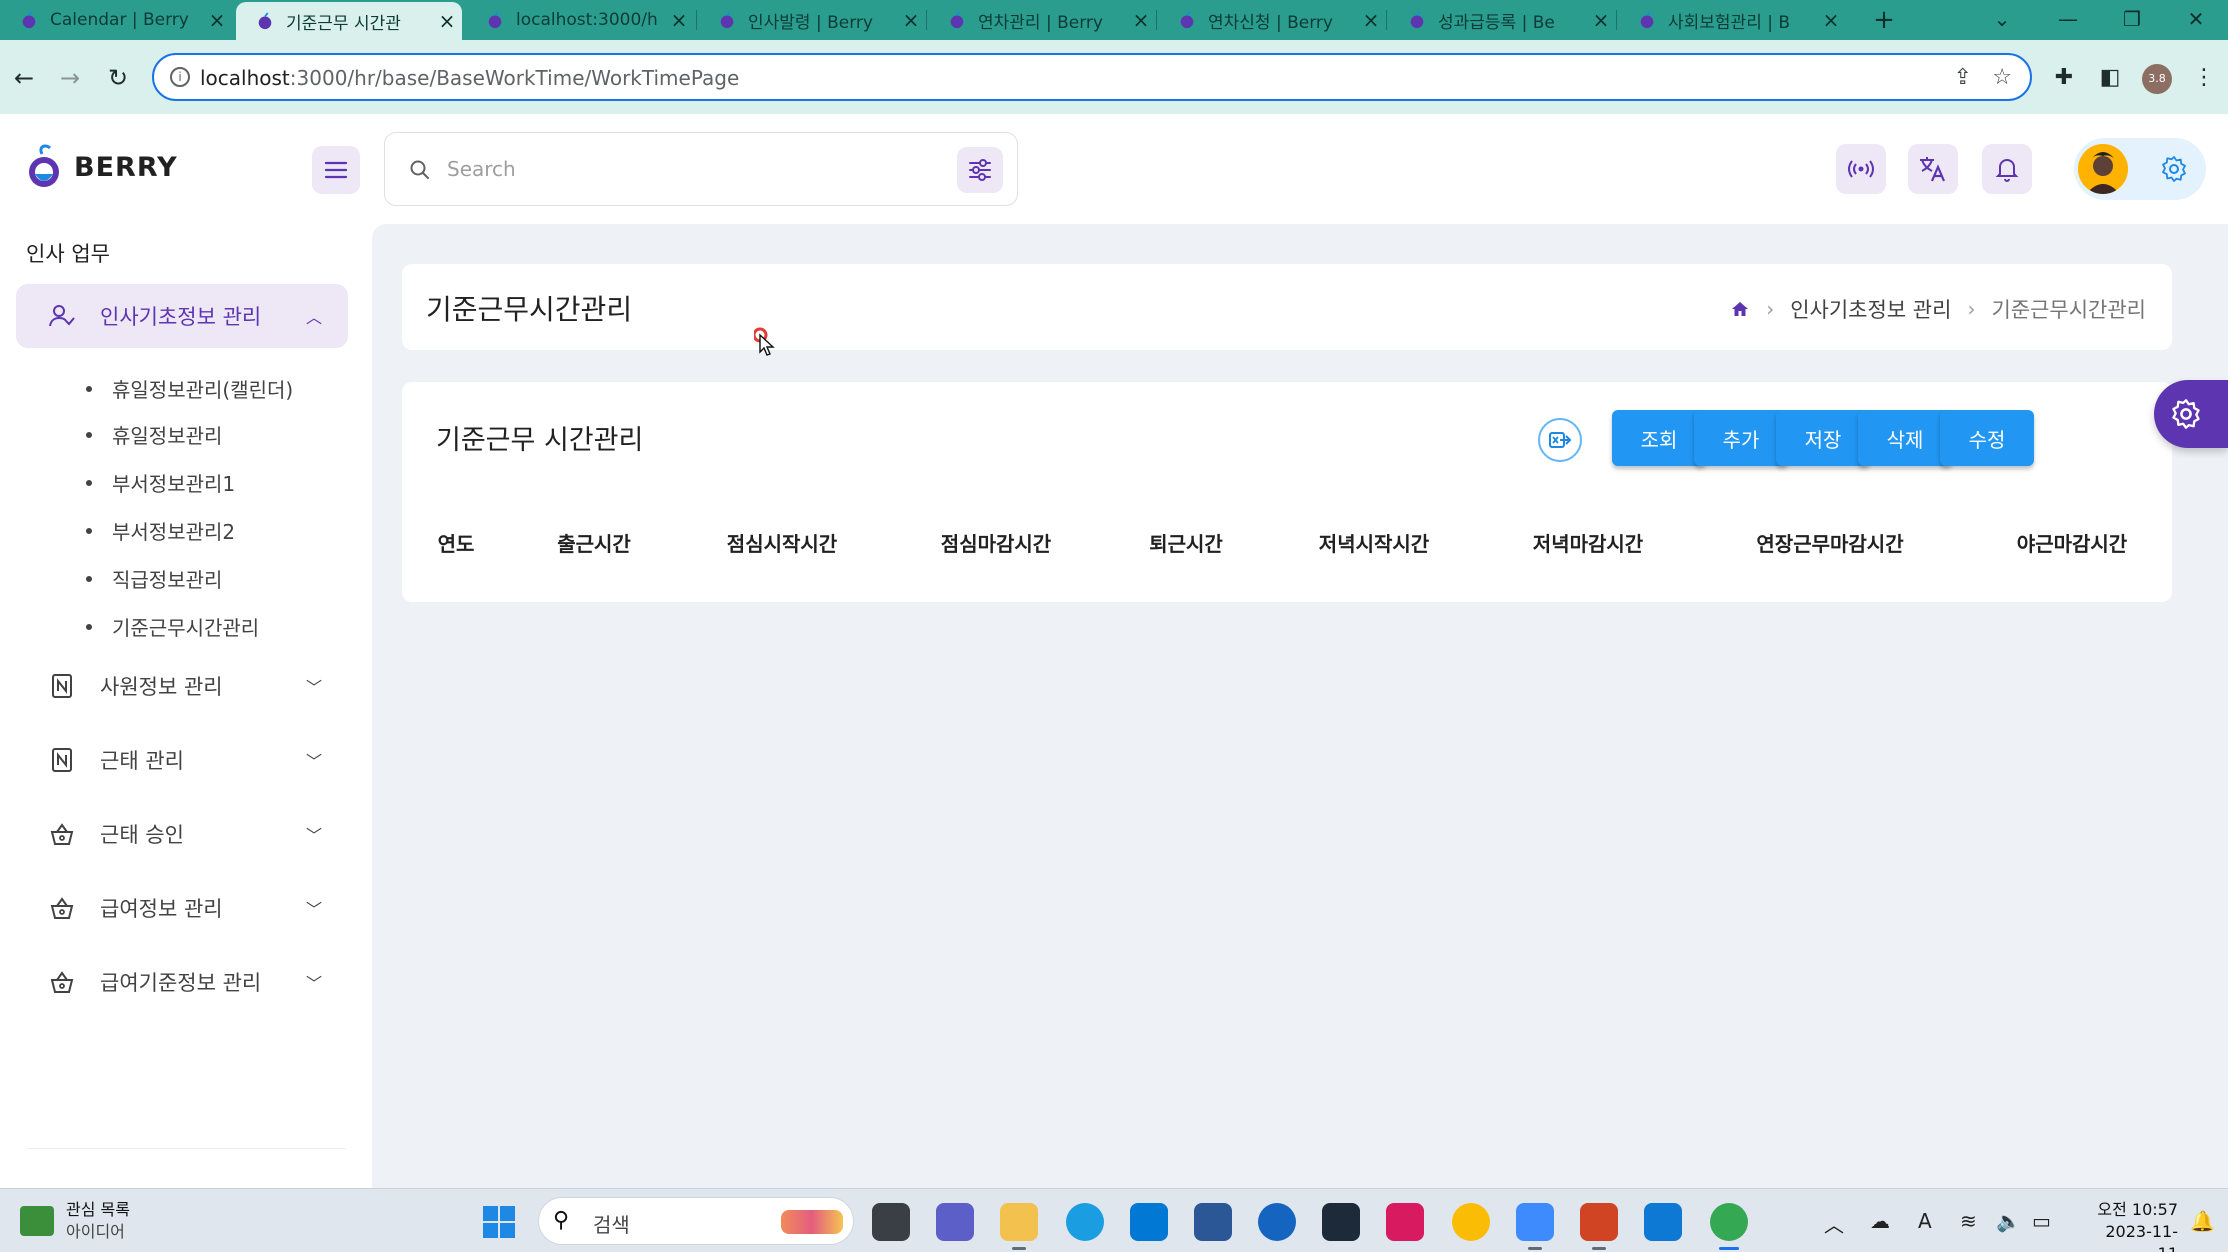 The image size is (2228, 1252). Describe the element at coordinates (70, 78) in the screenshot. I see `forward-button: →` at that location.